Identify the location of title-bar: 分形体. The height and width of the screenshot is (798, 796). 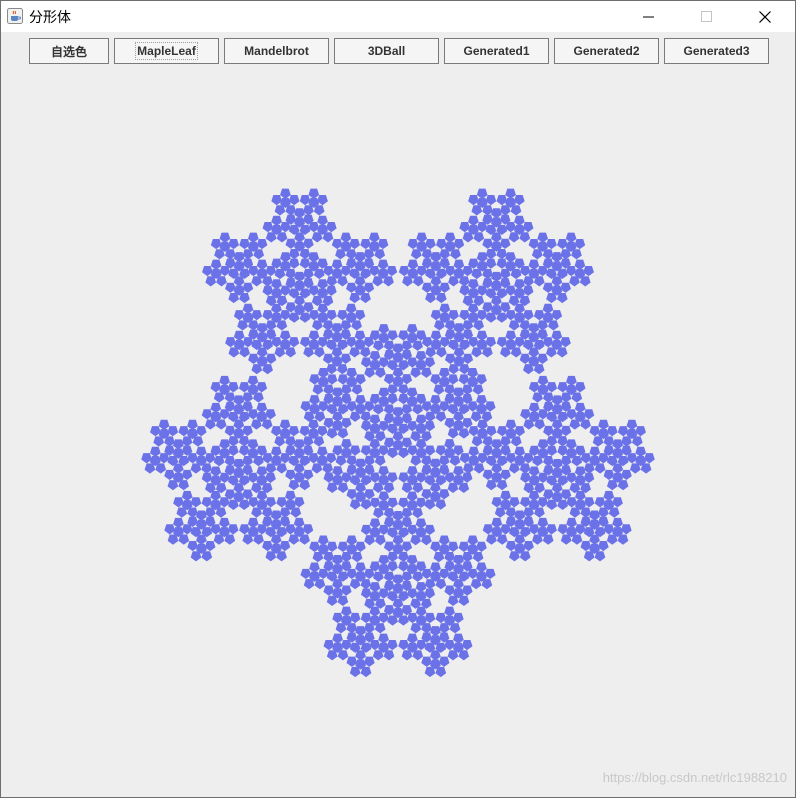
(398, 16).